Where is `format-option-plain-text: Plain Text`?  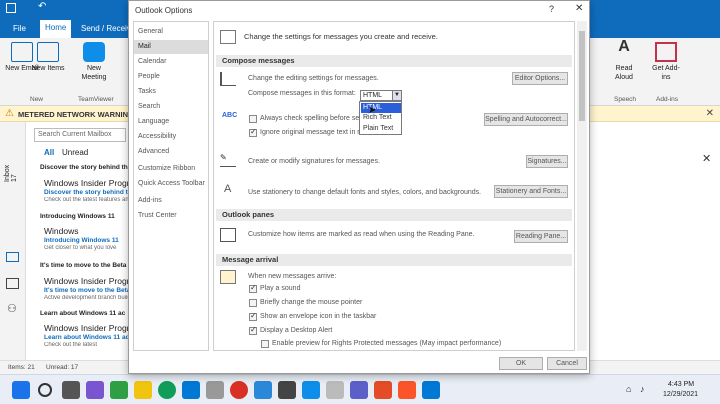
format-option-plain-text: Plain Text is located at coordinates (381, 129).